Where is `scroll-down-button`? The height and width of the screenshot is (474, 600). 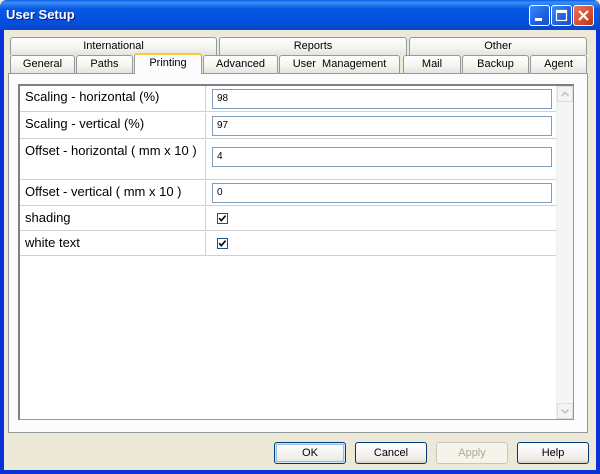 scroll-down-button is located at coordinates (565, 411).